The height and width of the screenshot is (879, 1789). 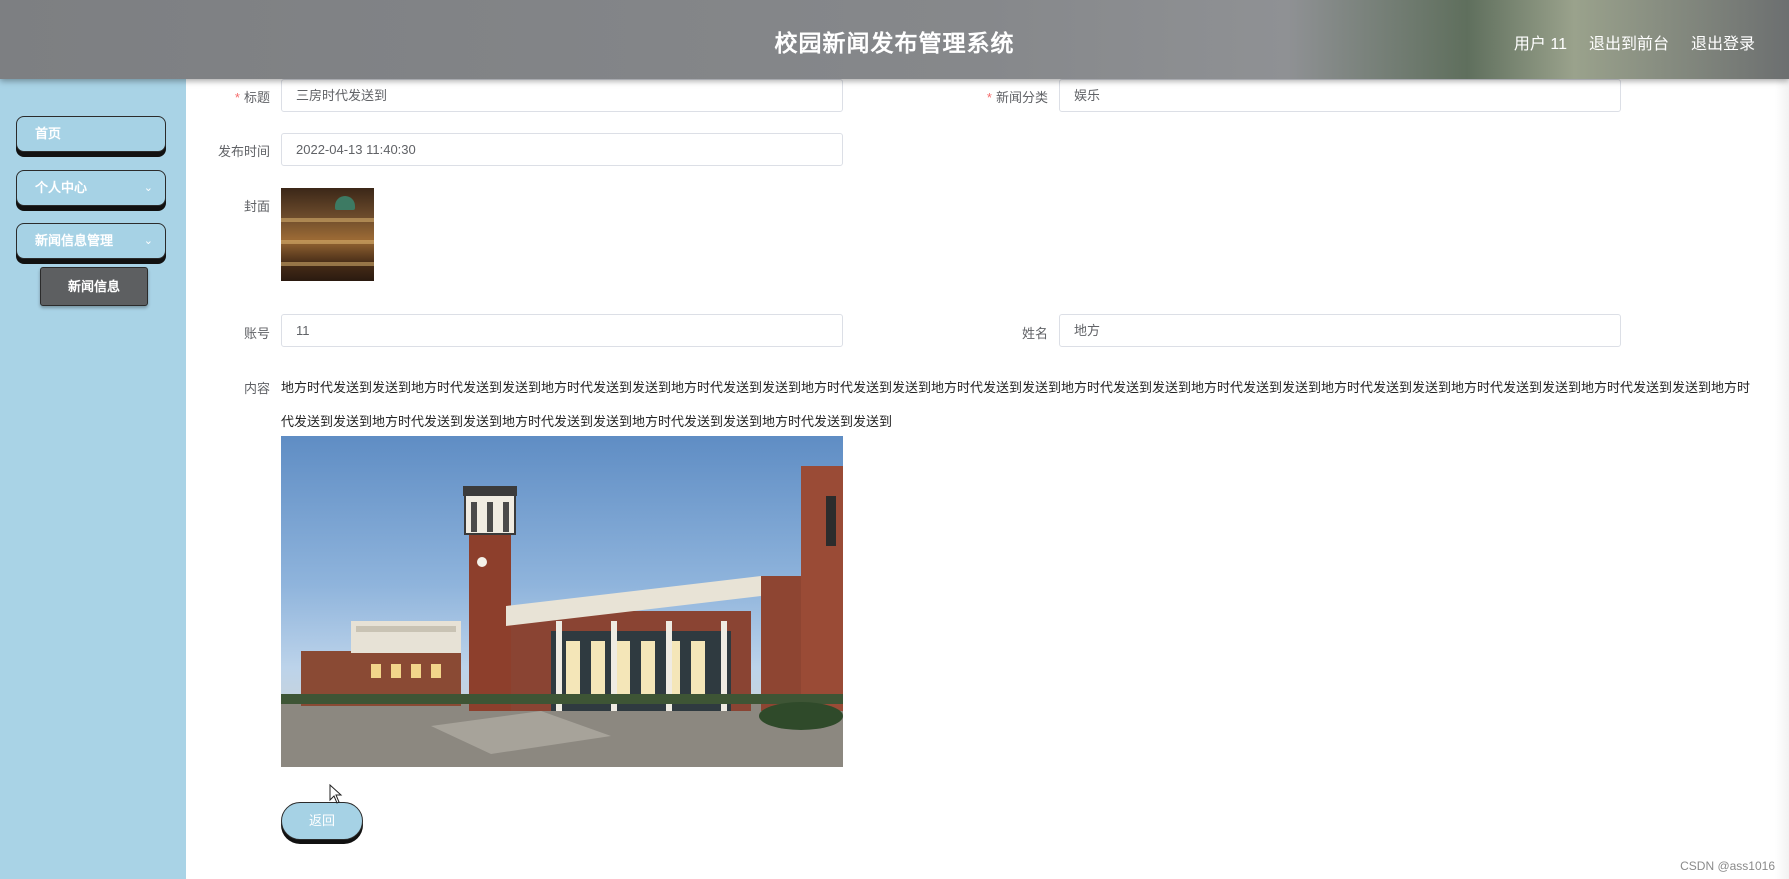 I want to click on content-image, so click(x=562, y=601).